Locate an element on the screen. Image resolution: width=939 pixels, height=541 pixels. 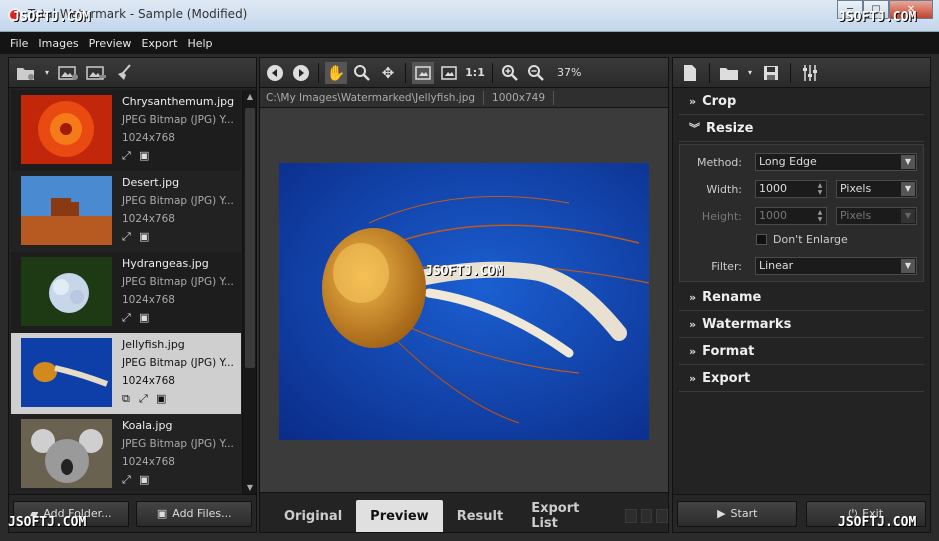
fit-image-icon is located at coordinates (449, 73).